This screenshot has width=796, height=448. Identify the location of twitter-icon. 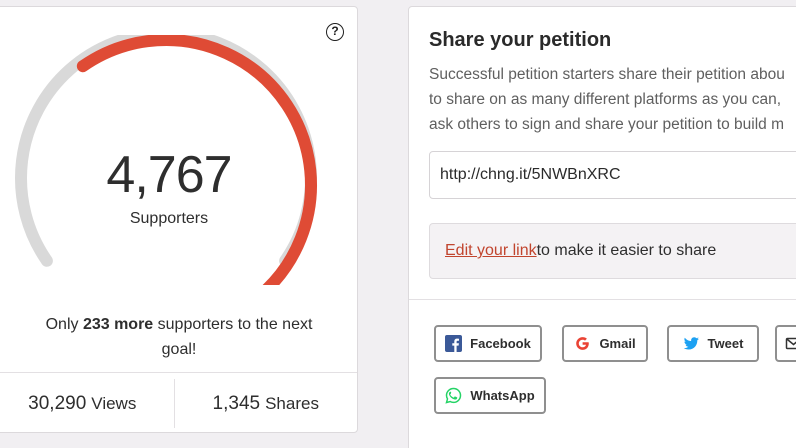
(691, 343).